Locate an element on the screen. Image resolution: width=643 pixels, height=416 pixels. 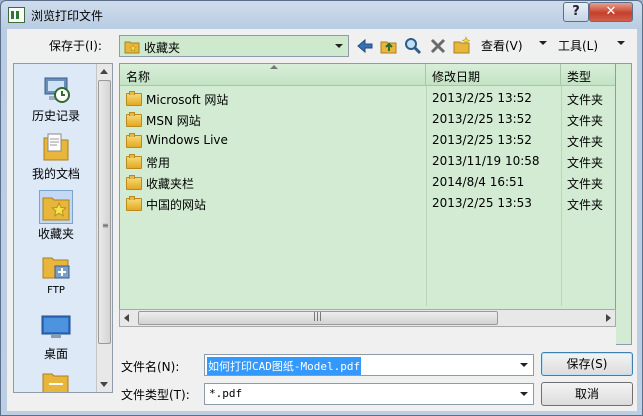
grip-icon: ≡ is located at coordinates (105, 225).